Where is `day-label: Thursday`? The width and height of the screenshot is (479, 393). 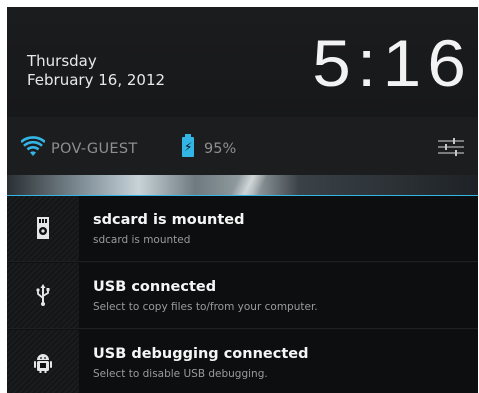
day-label: Thursday is located at coordinates (62, 61).